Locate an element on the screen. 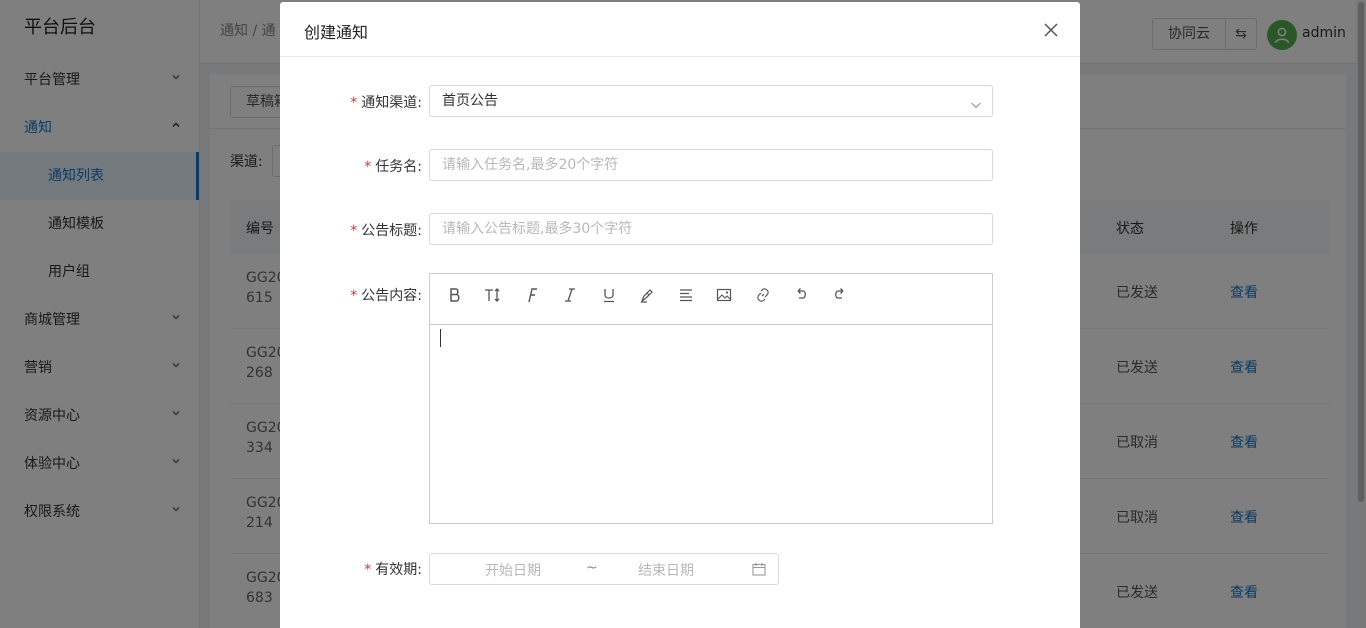  channel-select: 首页公告 is located at coordinates (711, 101).